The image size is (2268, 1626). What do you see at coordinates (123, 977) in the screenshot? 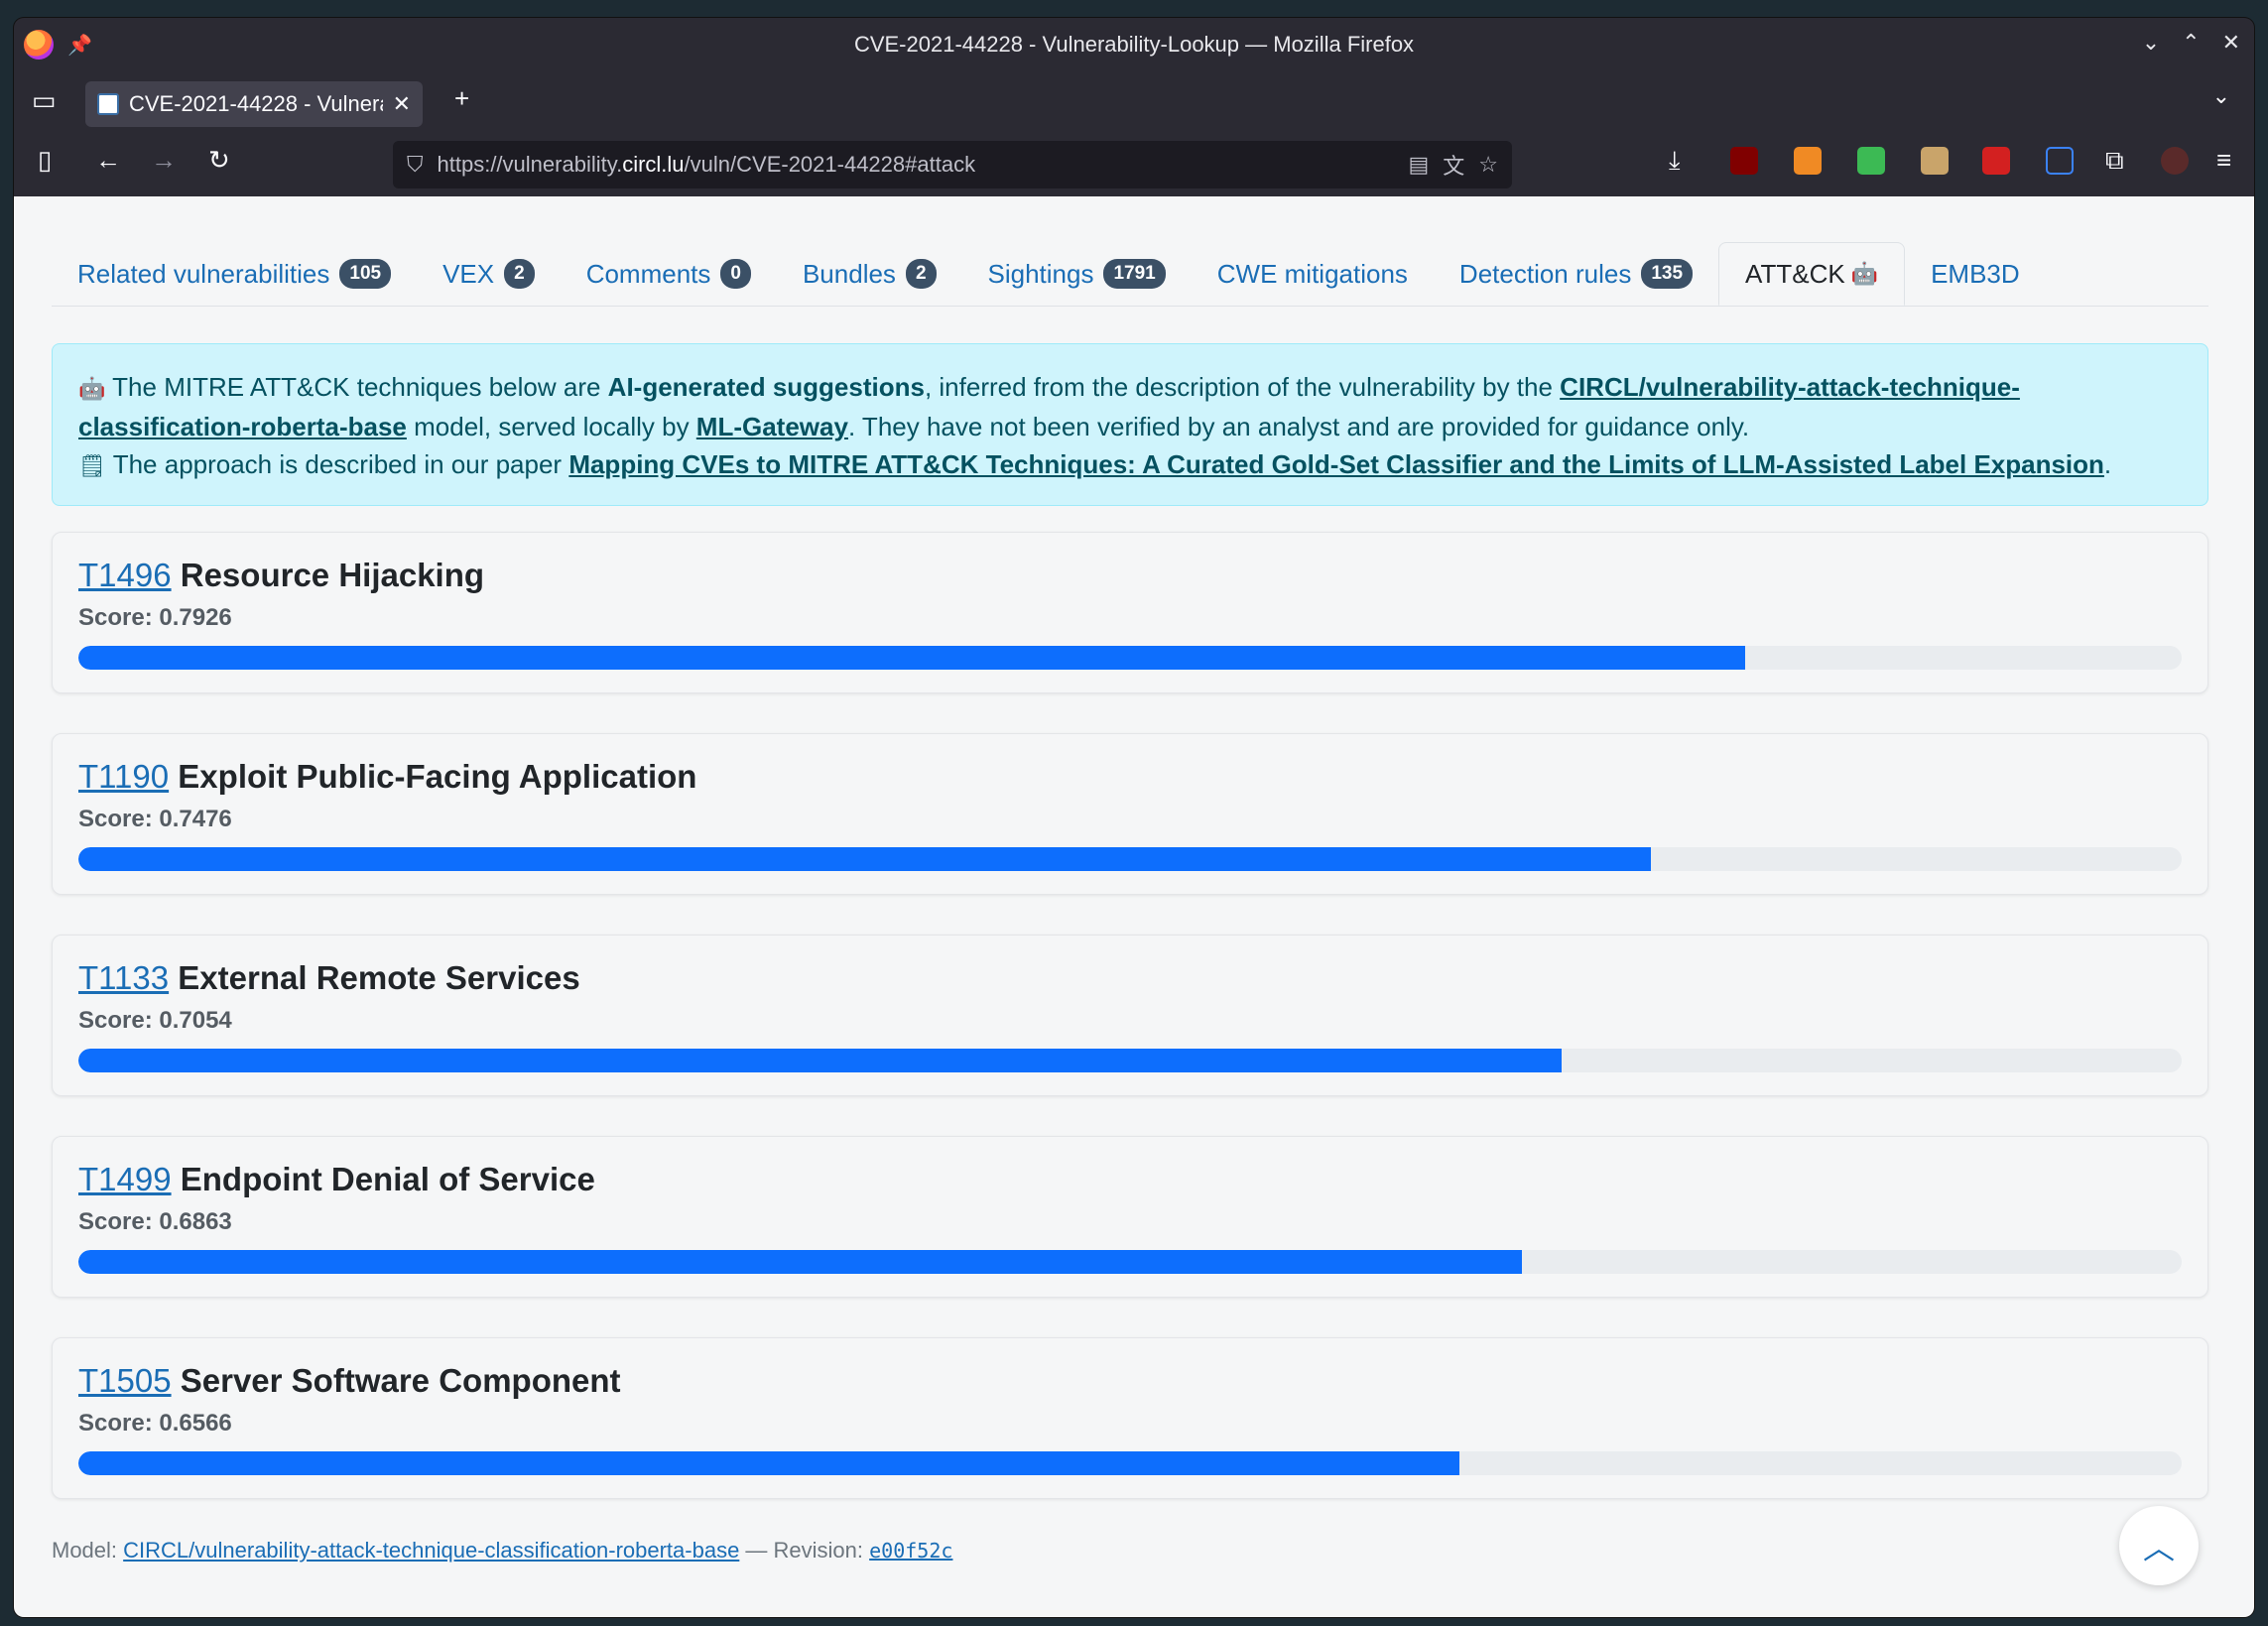
I see `technique-id-link: T1133` at bounding box center [123, 977].